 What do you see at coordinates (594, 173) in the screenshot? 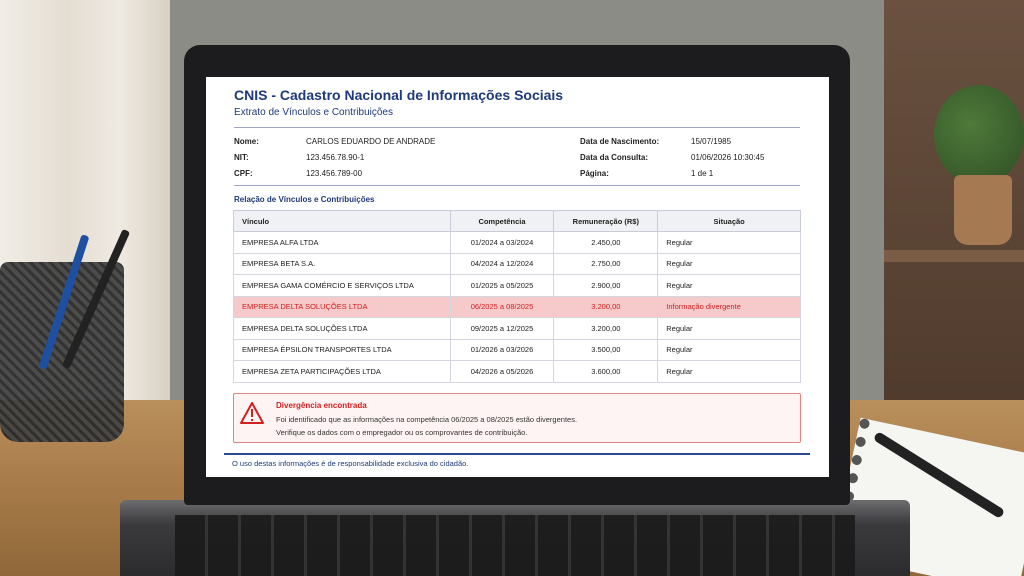
I see `page-label: Página:` at bounding box center [594, 173].